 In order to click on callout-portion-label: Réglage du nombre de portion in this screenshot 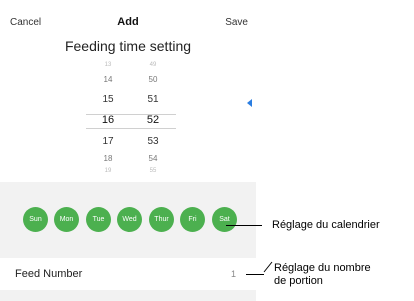, I will do `click(322, 275)`.